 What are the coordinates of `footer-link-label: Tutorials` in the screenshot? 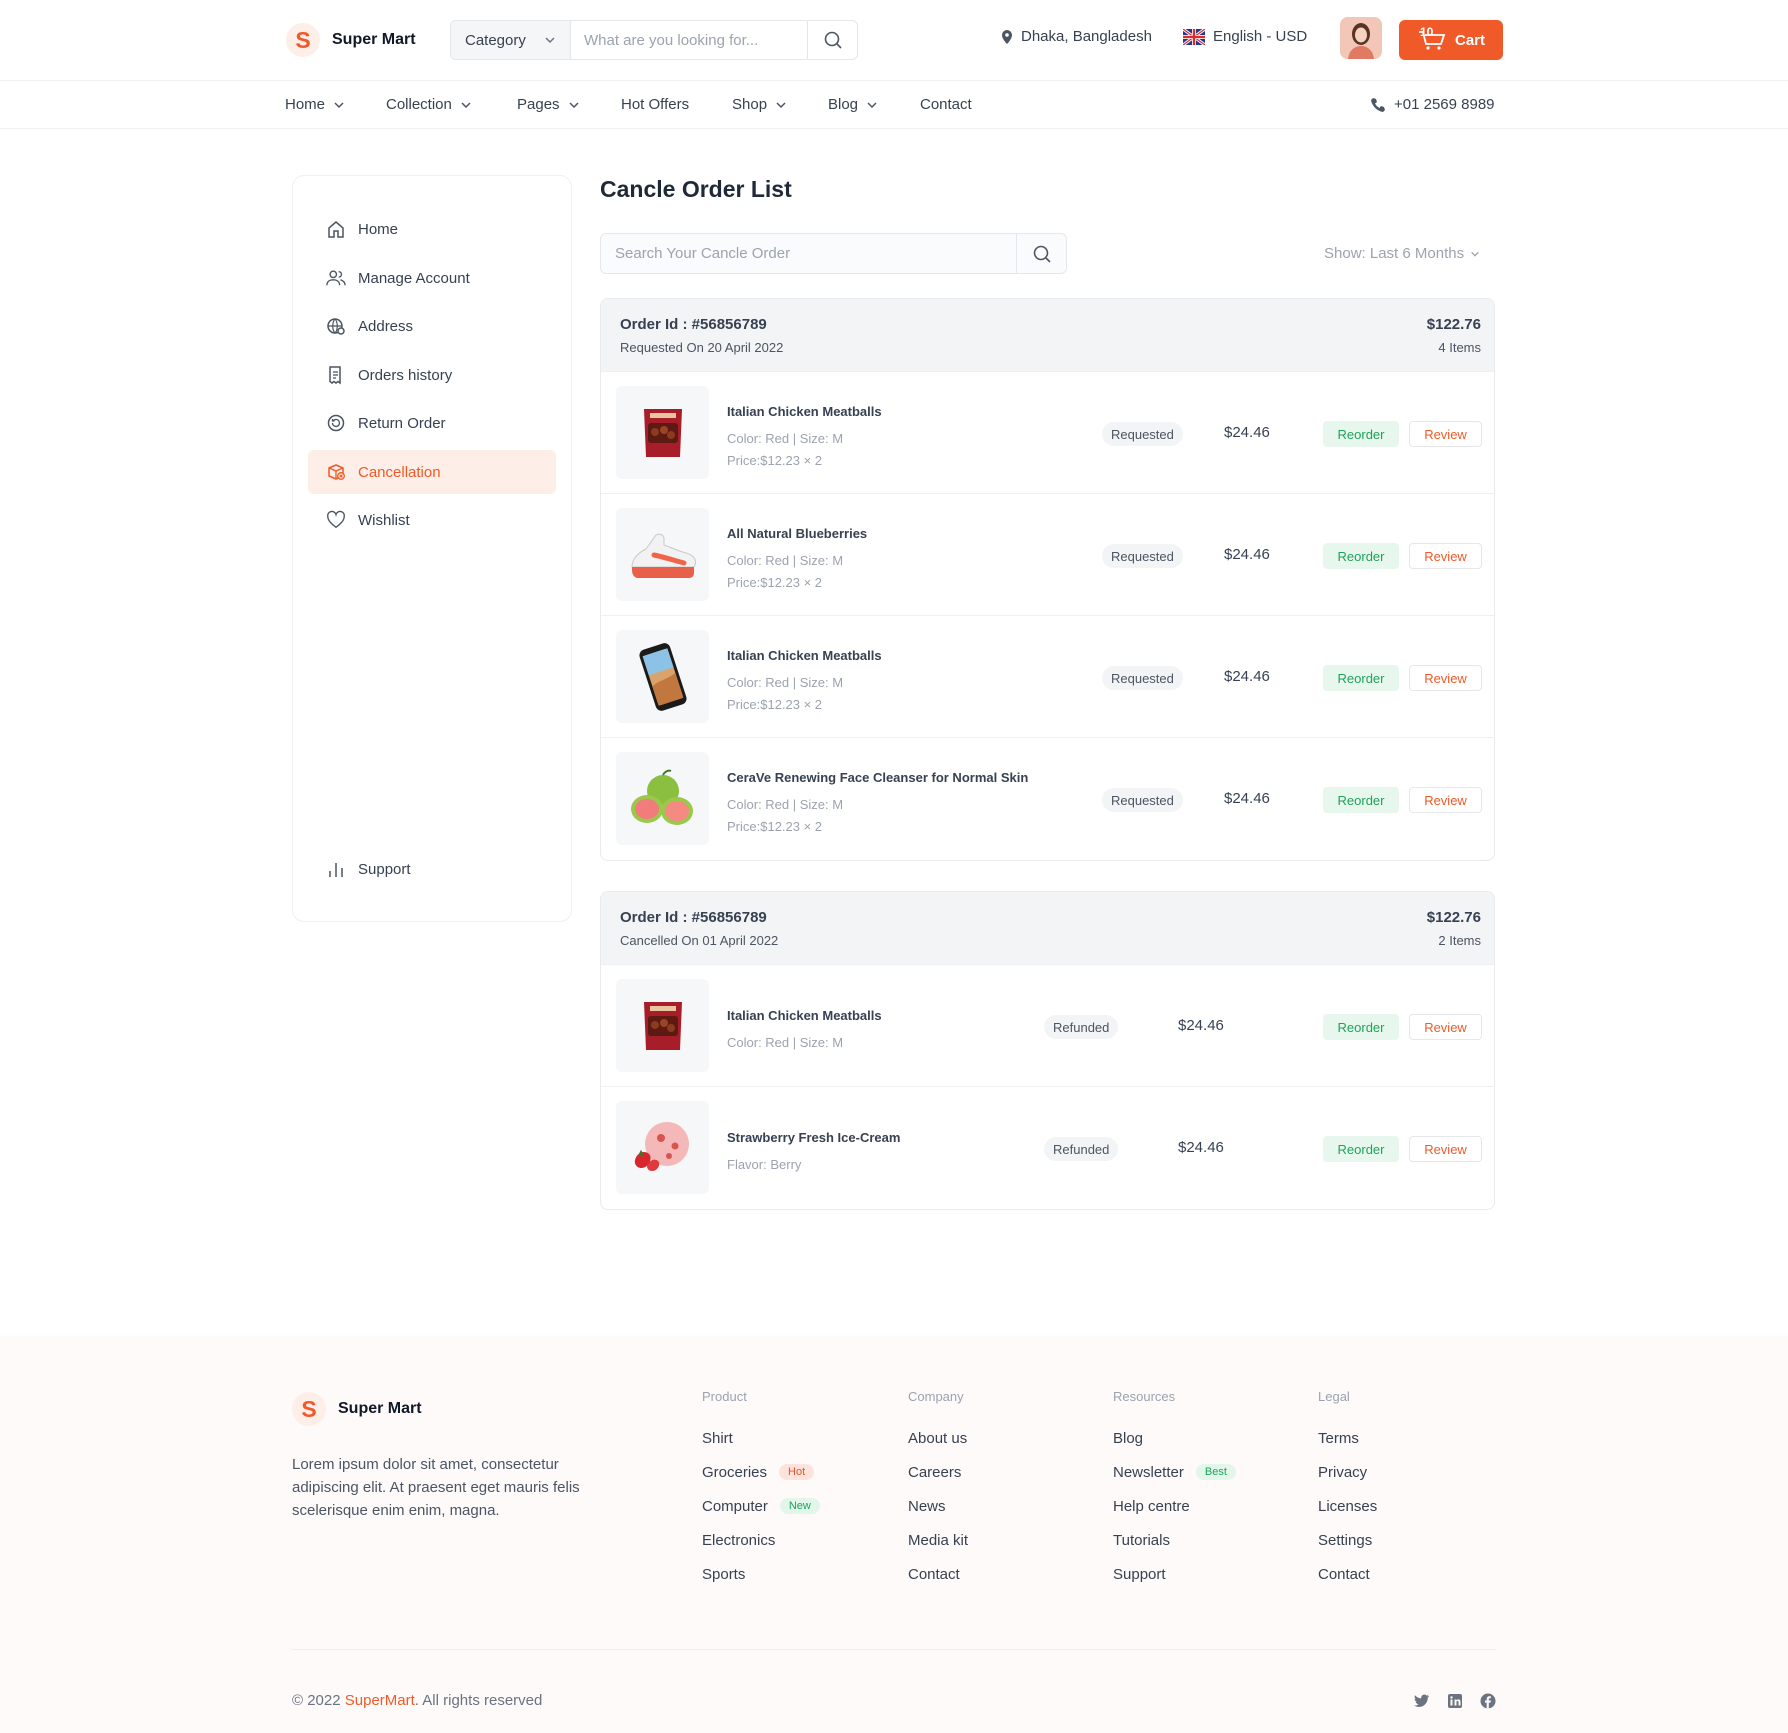 It's located at (1141, 1540).